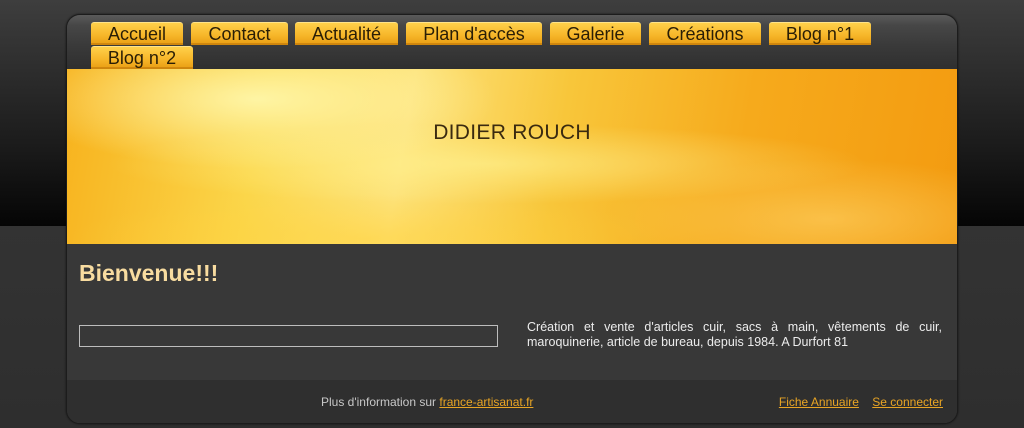 This screenshot has height=428, width=1024. Describe the element at coordinates (346, 33) in the screenshot. I see `nav-item-actualite: Actualité` at that location.